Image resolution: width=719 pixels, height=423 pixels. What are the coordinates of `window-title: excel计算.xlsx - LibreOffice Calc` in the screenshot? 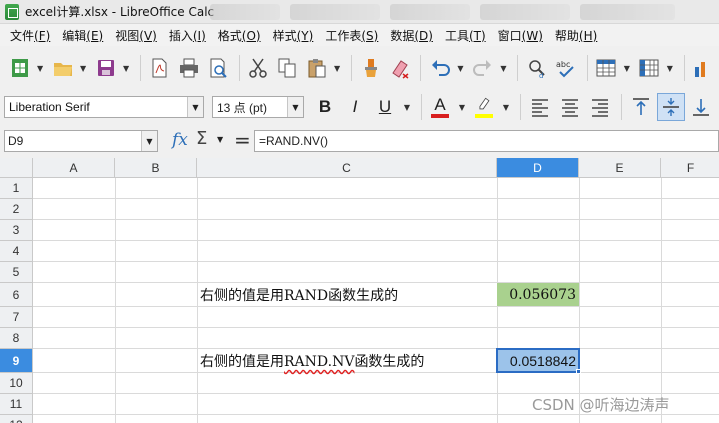 It's located at (120, 12).